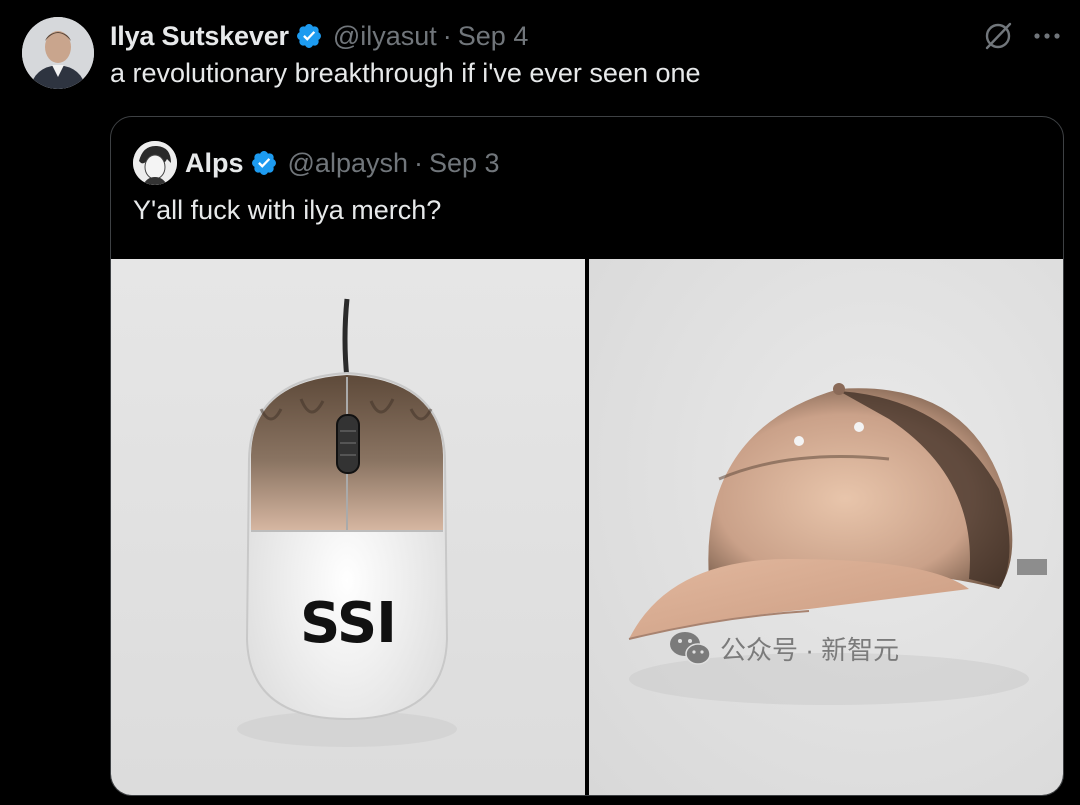 This screenshot has height=805, width=1080. What do you see at coordinates (348, 163) in the screenshot?
I see `quoted-author-handle: @alpaysh` at bounding box center [348, 163].